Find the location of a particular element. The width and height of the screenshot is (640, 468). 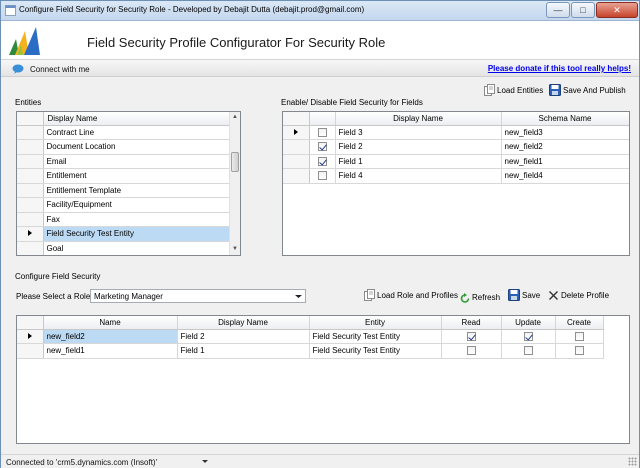

scroll-down-icon: ▼ is located at coordinates (235, 249).